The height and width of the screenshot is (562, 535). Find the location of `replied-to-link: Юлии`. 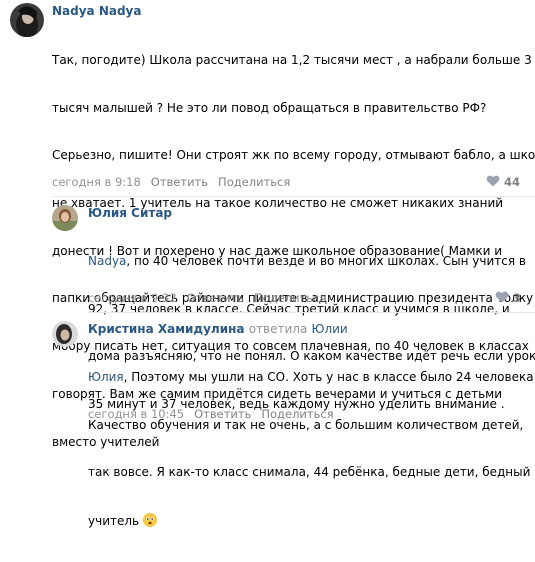

replied-to-link: Юлии is located at coordinates (330, 329).